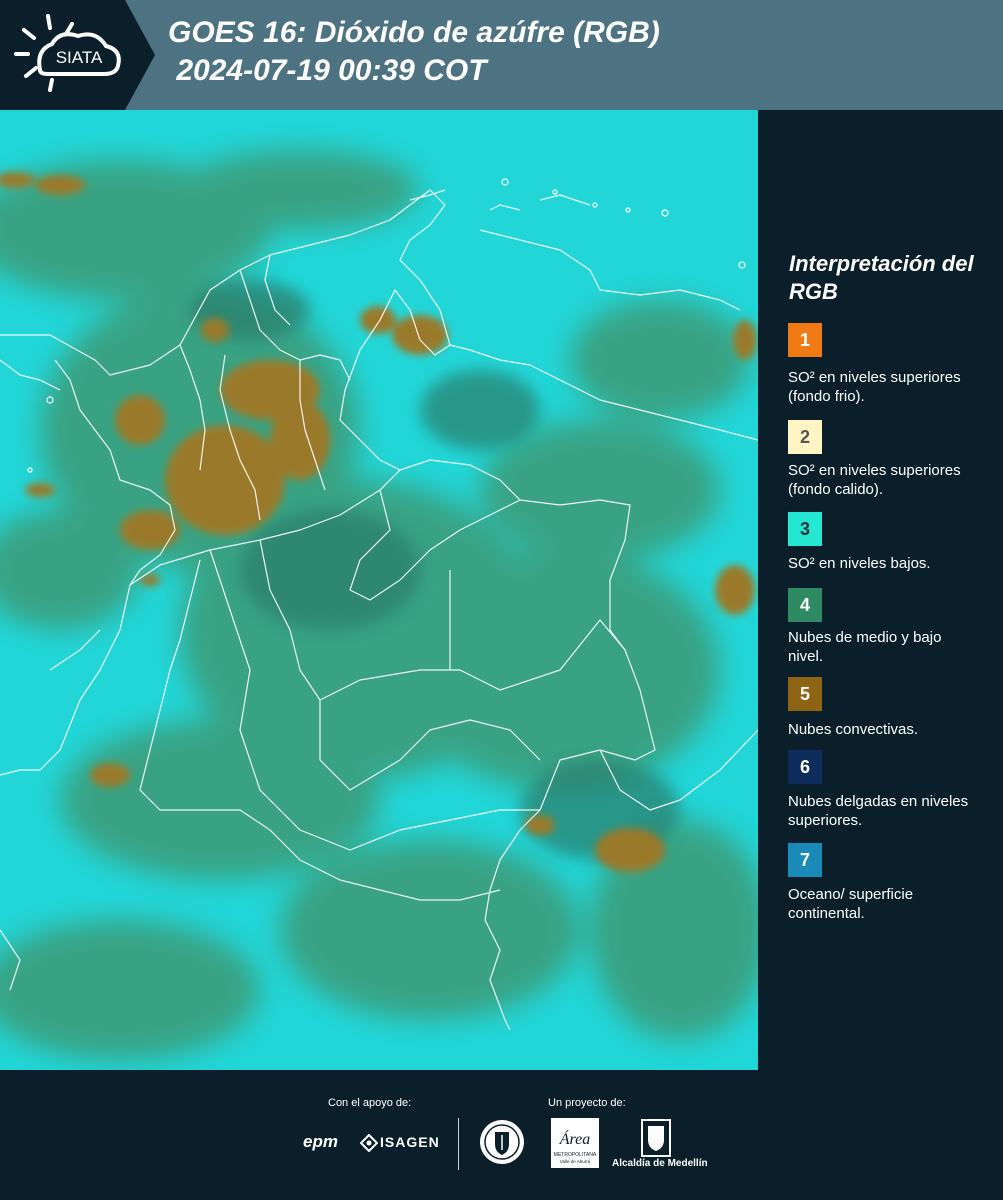 The image size is (1003, 1200). I want to click on support-label: Con el apoyo de:, so click(370, 1103).